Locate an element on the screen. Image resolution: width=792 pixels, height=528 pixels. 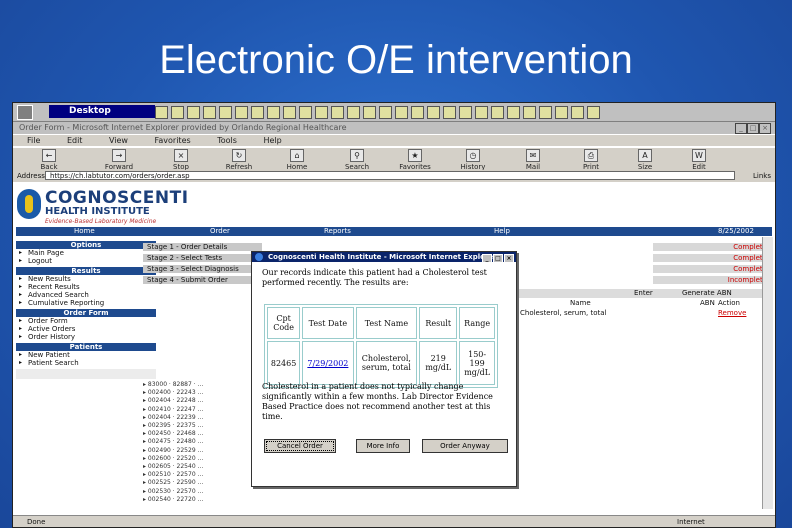
start-icon is located at coordinates (25, 112).